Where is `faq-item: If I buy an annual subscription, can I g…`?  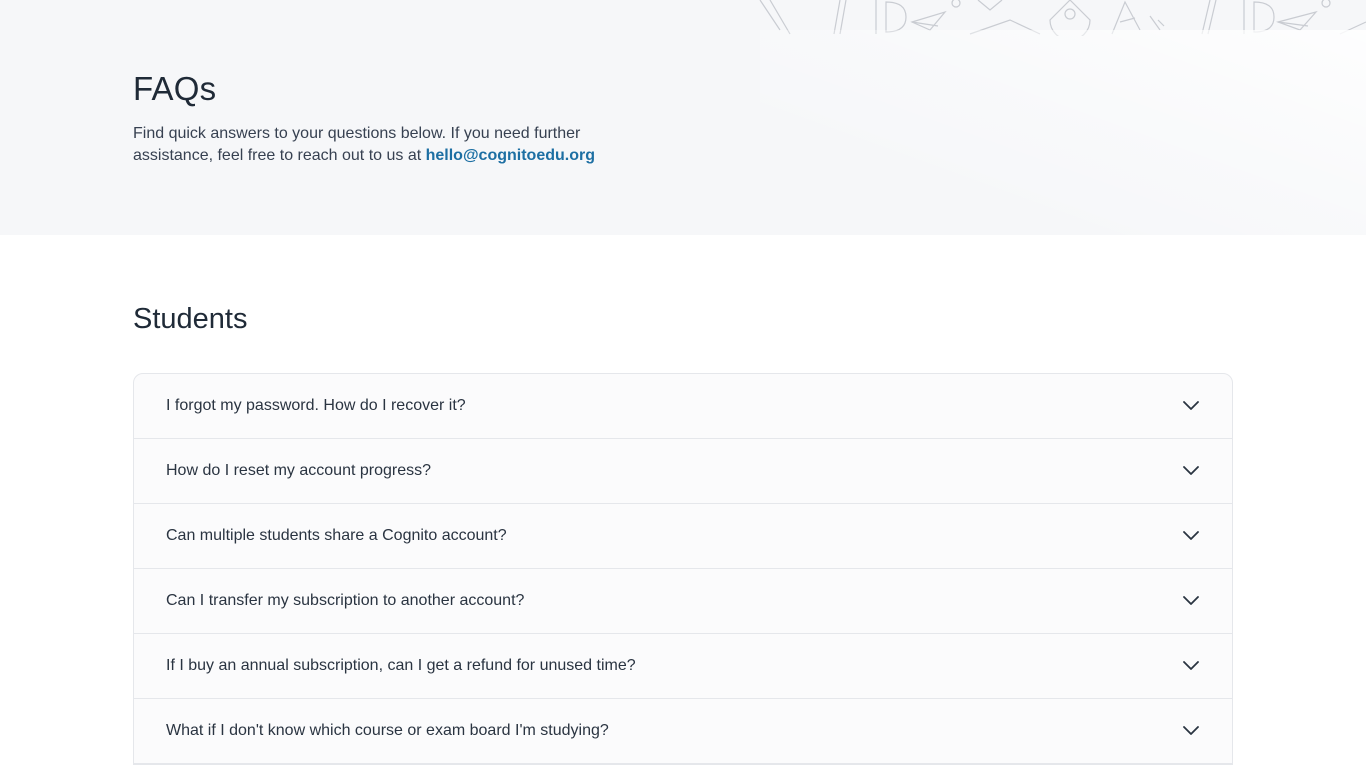
faq-item: If I buy an annual subscription, can I g… is located at coordinates (683, 666).